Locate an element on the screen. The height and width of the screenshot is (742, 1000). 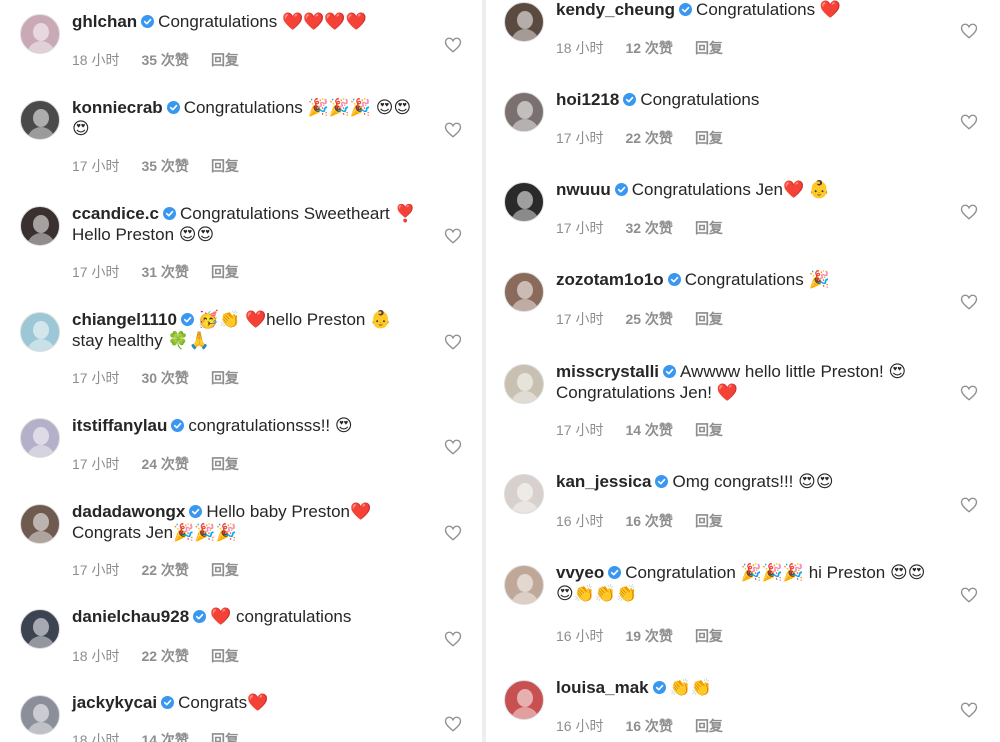
like-count: 12 次赞 is located at coordinates (648, 48).